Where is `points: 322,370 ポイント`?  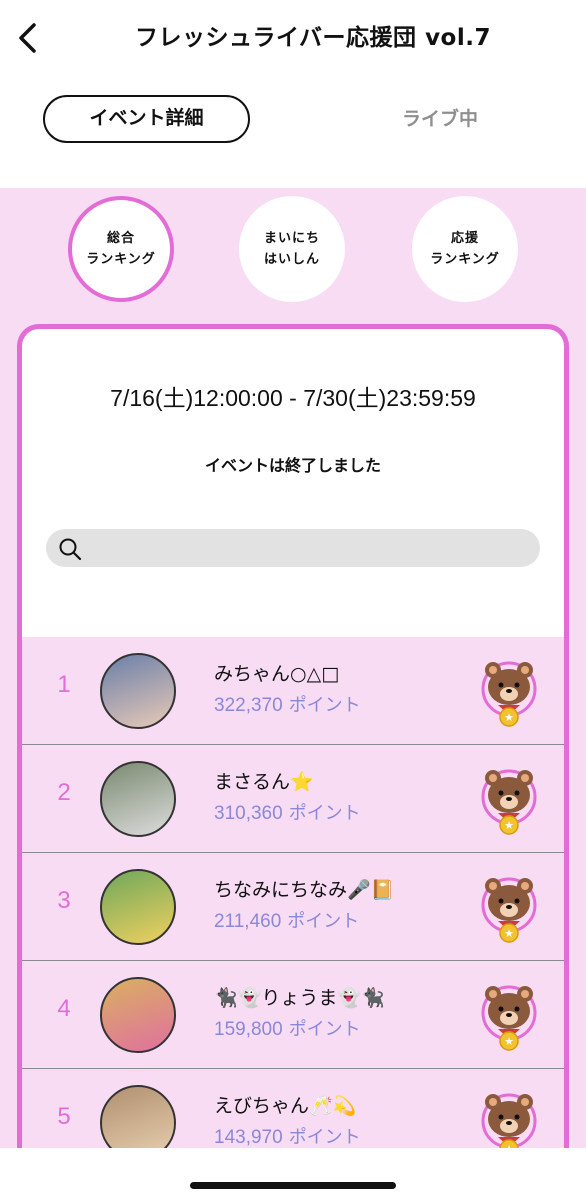 points: 322,370 ポイント is located at coordinates (287, 704).